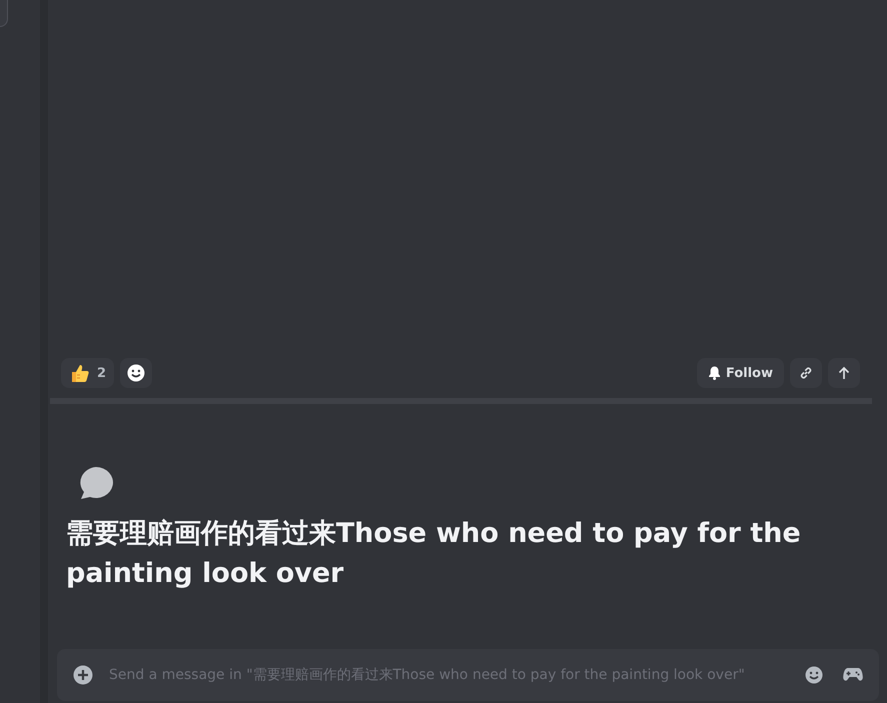 This screenshot has width=887, height=703. I want to click on thread-title: 需要理赔画作的看过来Those who need to pay for the painting look over, so click(434, 554).